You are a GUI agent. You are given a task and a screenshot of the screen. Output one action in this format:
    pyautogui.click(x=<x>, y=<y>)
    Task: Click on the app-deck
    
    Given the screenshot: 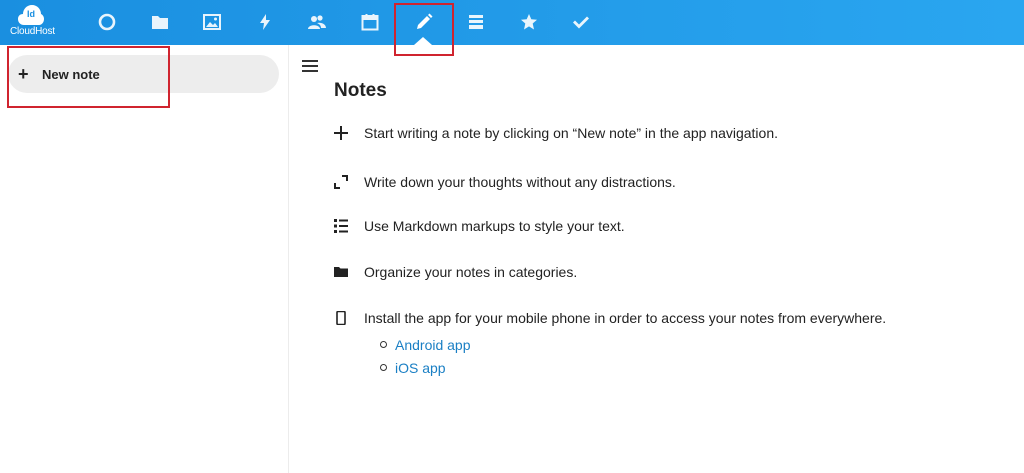 What is the action you would take?
    pyautogui.click(x=476, y=22)
    